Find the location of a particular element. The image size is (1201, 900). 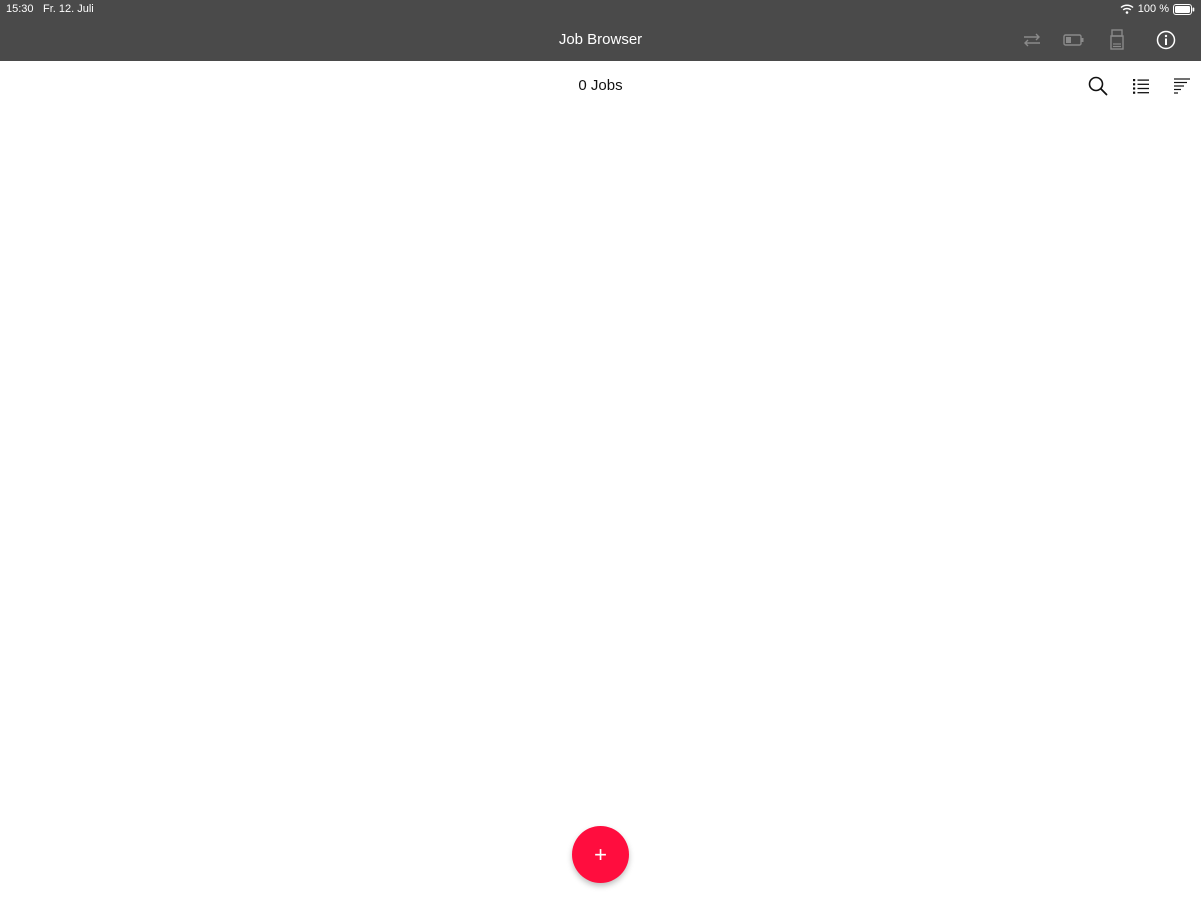

search-icon is located at coordinates (1098, 86).